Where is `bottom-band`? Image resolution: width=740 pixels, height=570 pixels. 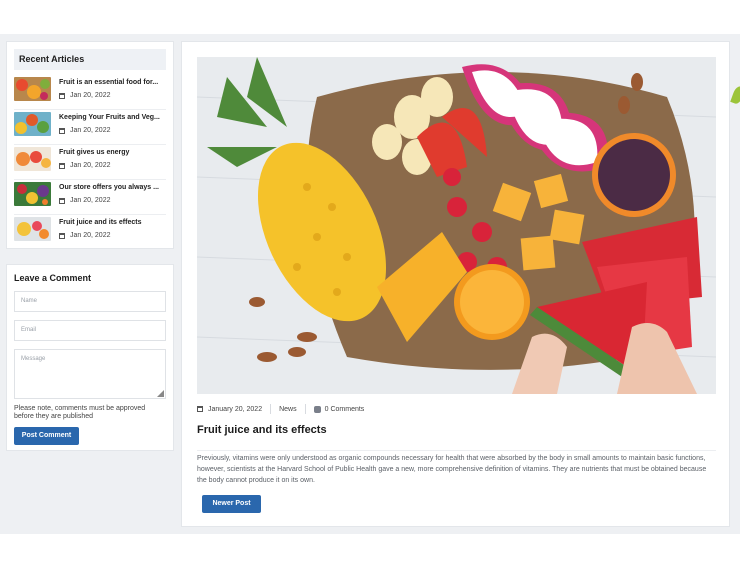
bottom-band is located at coordinates (370, 552).